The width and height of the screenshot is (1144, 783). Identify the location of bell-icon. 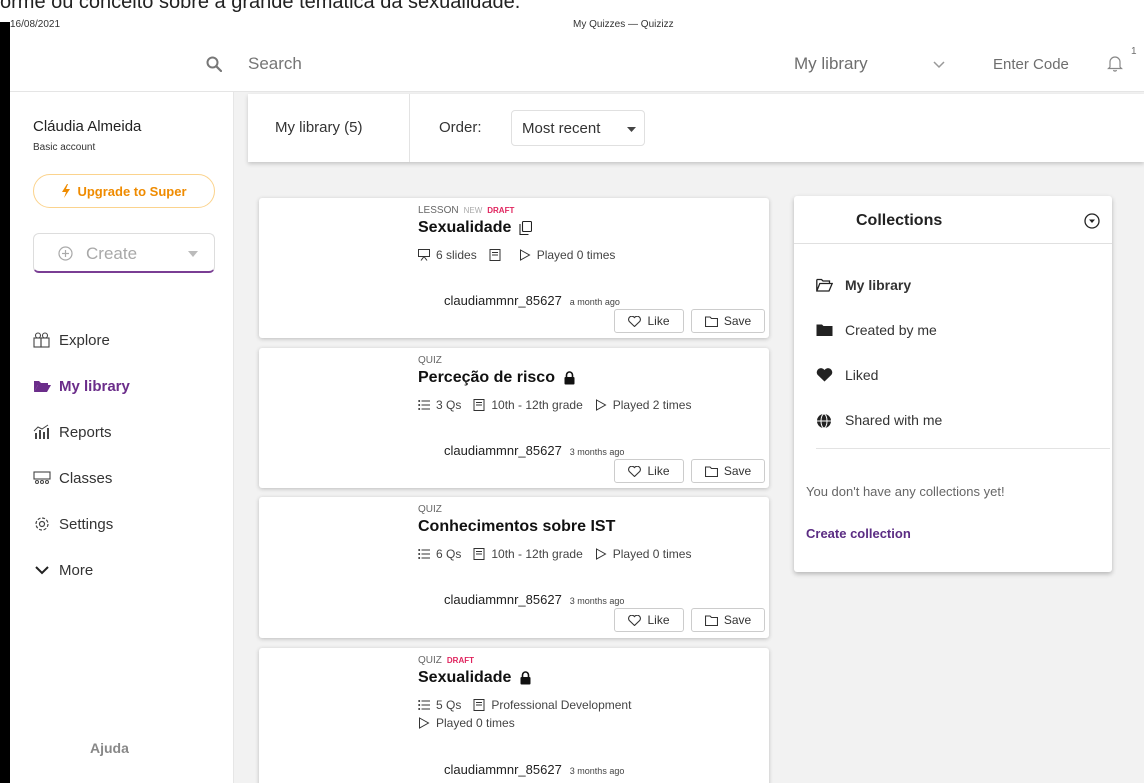
(1115, 63).